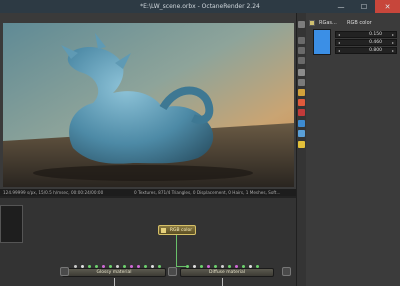 The height and width of the screenshot is (286, 400). What do you see at coordinates (301, 144) in the screenshot?
I see `info-icon` at bounding box center [301, 144].